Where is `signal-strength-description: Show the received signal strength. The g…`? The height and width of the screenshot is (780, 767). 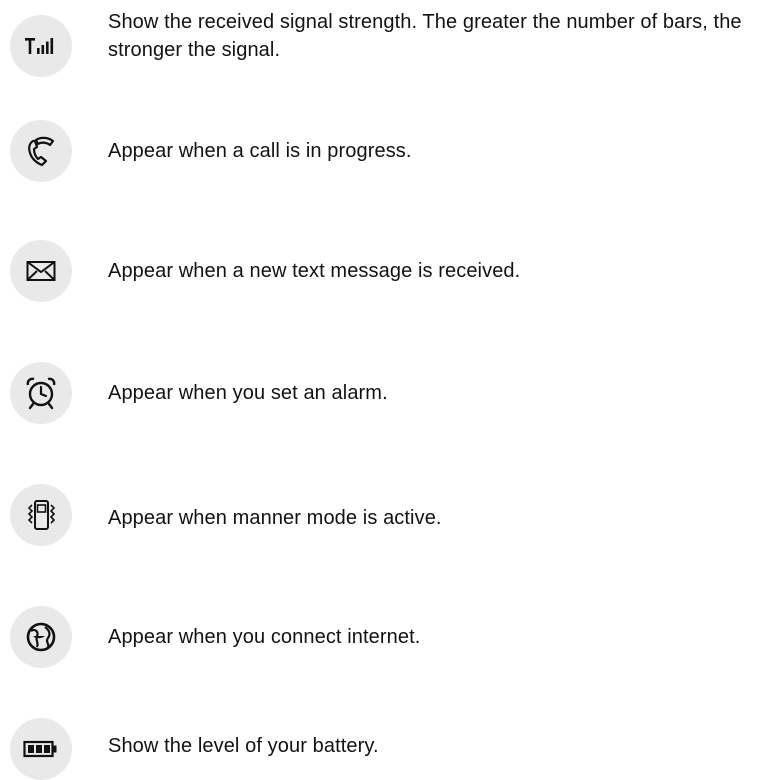 signal-strength-description: Show the received signal strength. The g… is located at coordinates (425, 36).